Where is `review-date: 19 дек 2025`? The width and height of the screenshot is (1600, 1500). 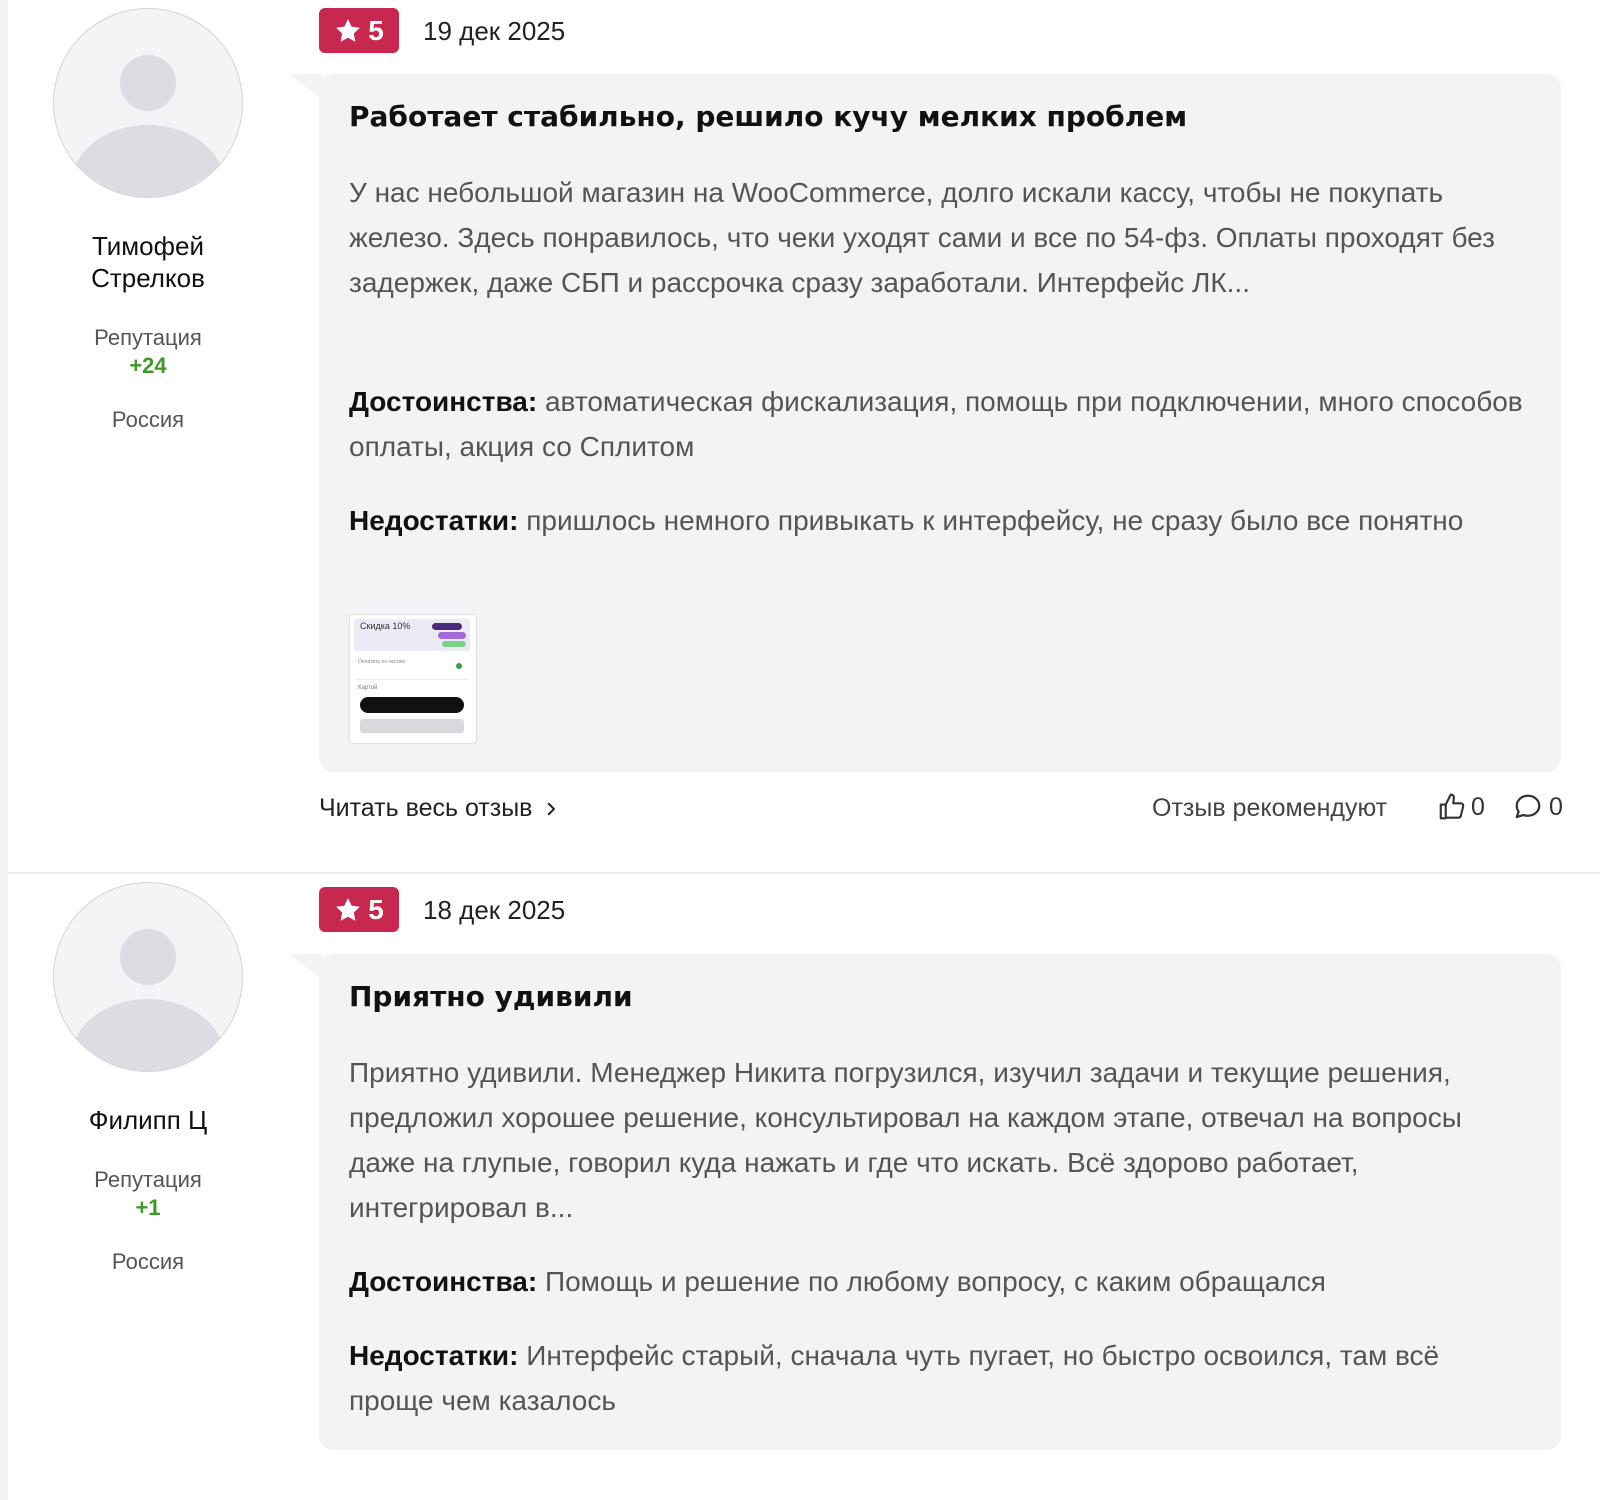 review-date: 19 дек 2025 is located at coordinates (494, 31).